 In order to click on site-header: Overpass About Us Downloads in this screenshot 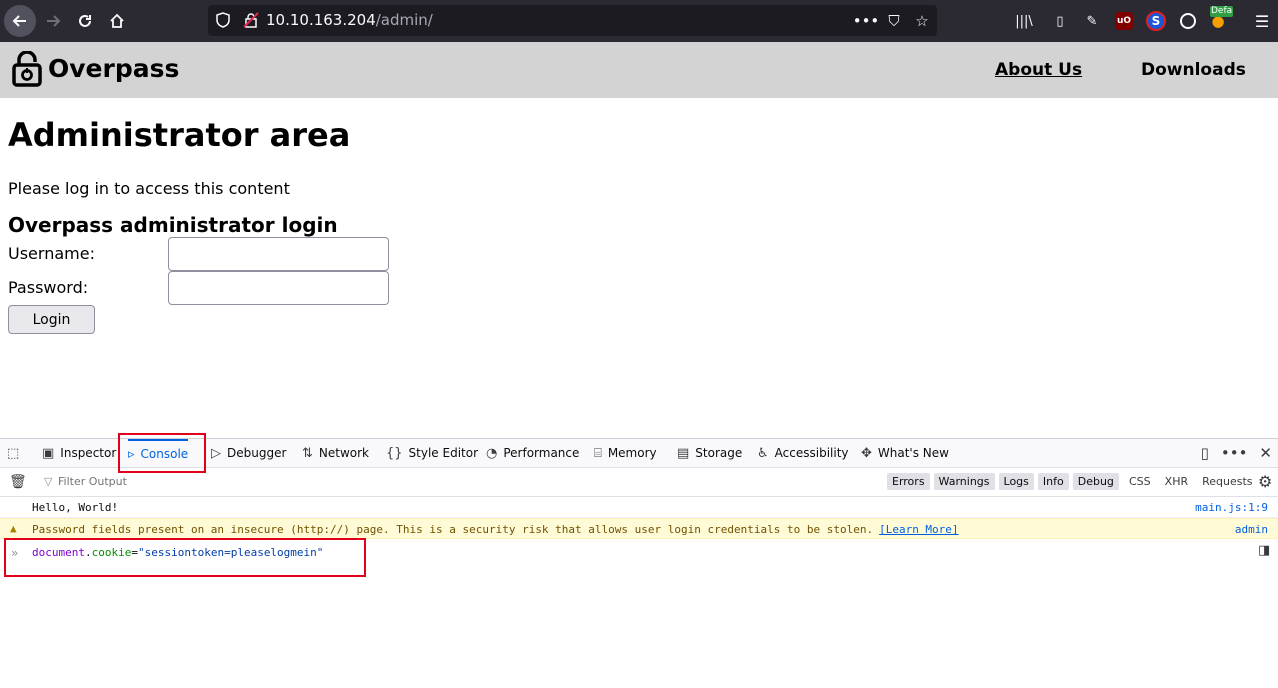, I will do `click(639, 70)`.